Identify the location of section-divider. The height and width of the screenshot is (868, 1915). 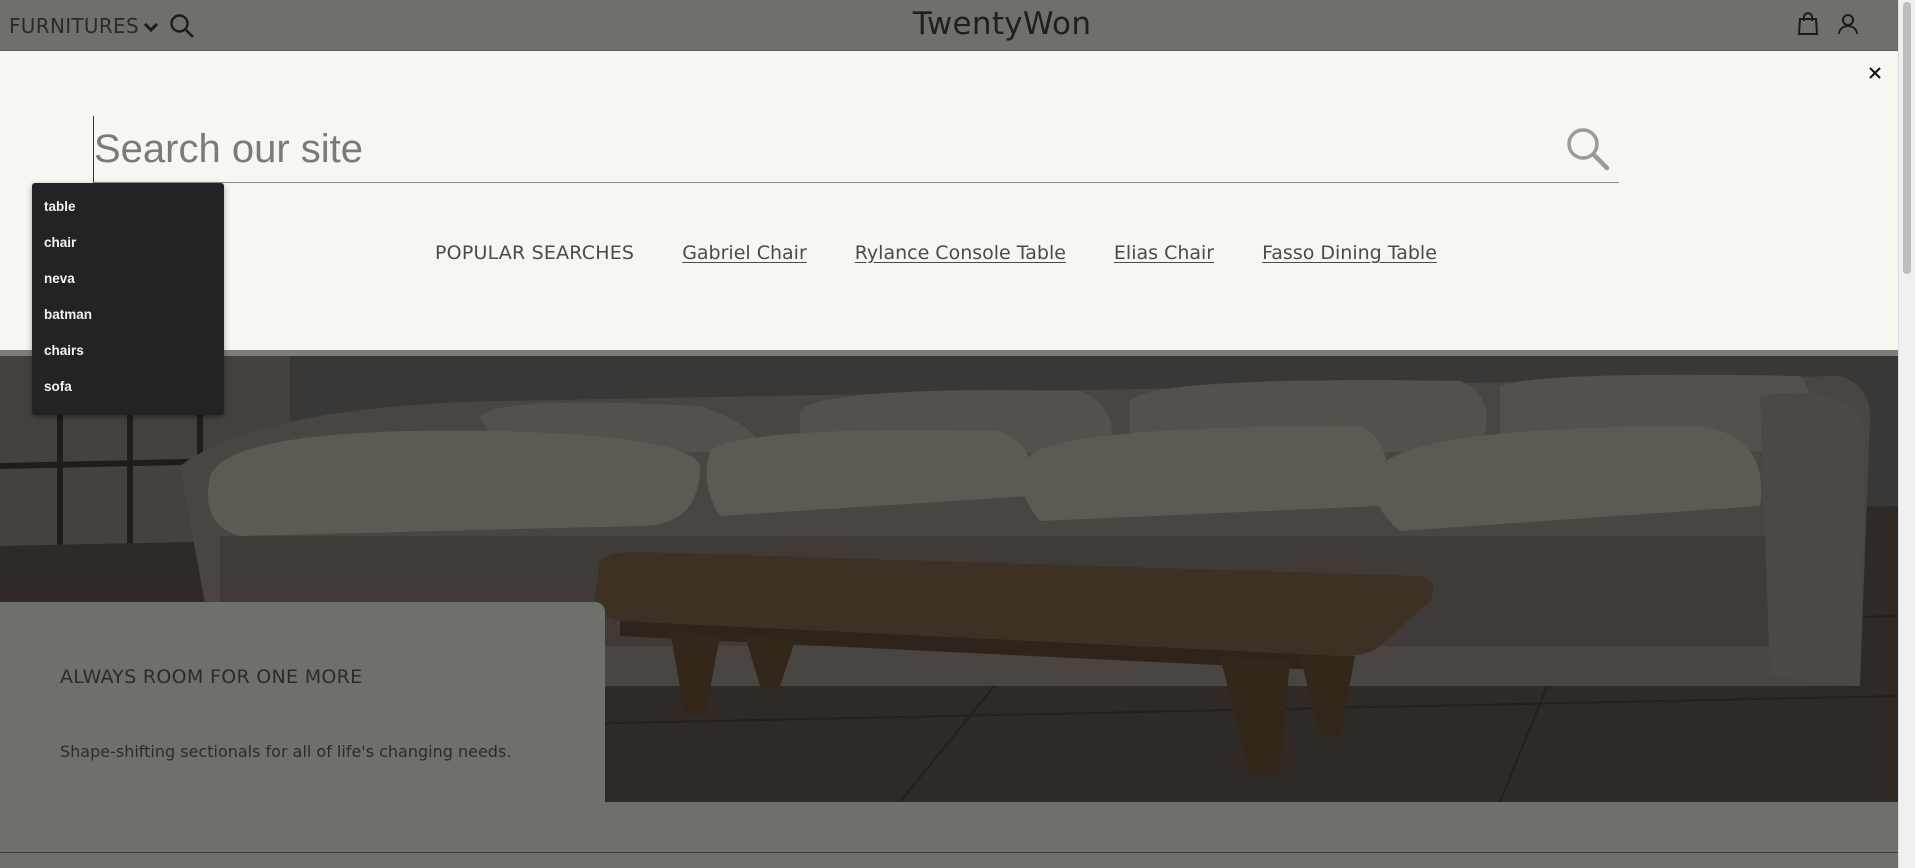
(949, 852).